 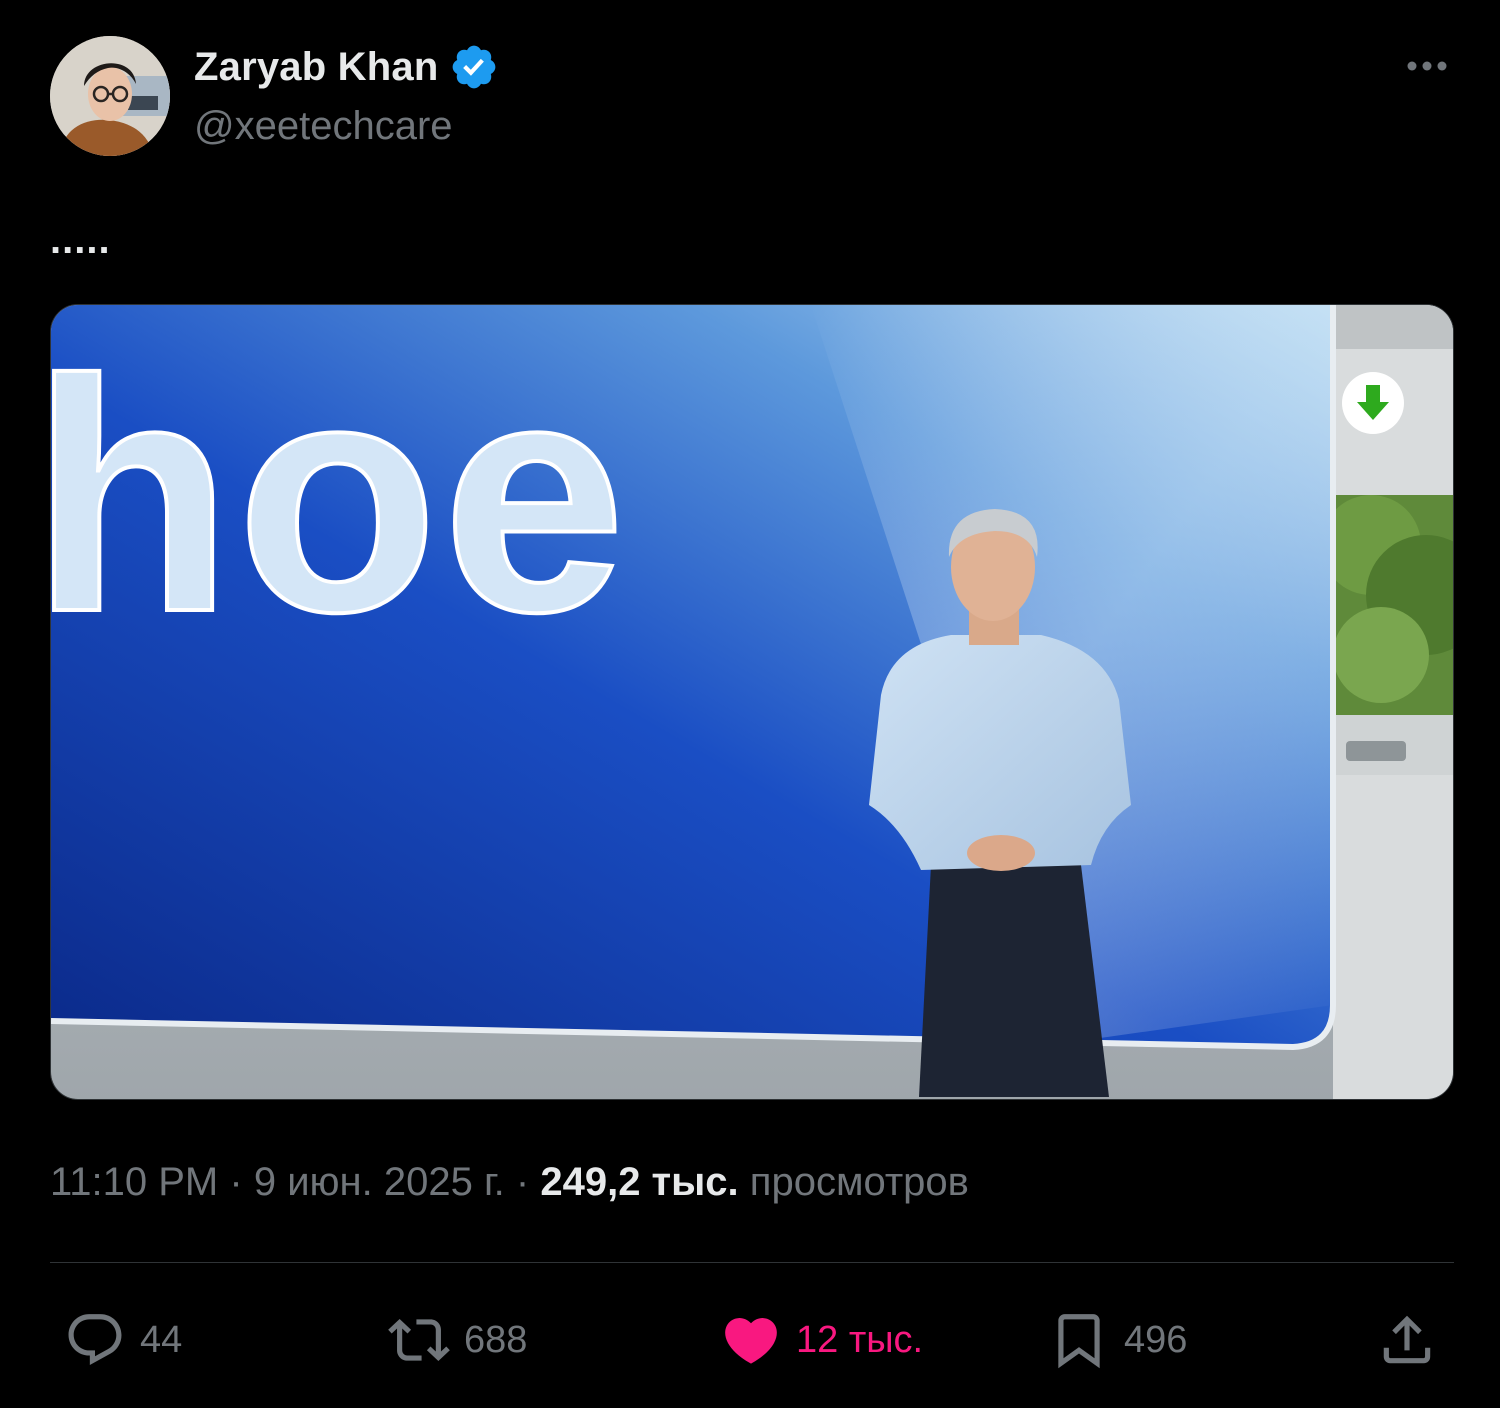 What do you see at coordinates (419, 1340) in the screenshot?
I see `repost-icon` at bounding box center [419, 1340].